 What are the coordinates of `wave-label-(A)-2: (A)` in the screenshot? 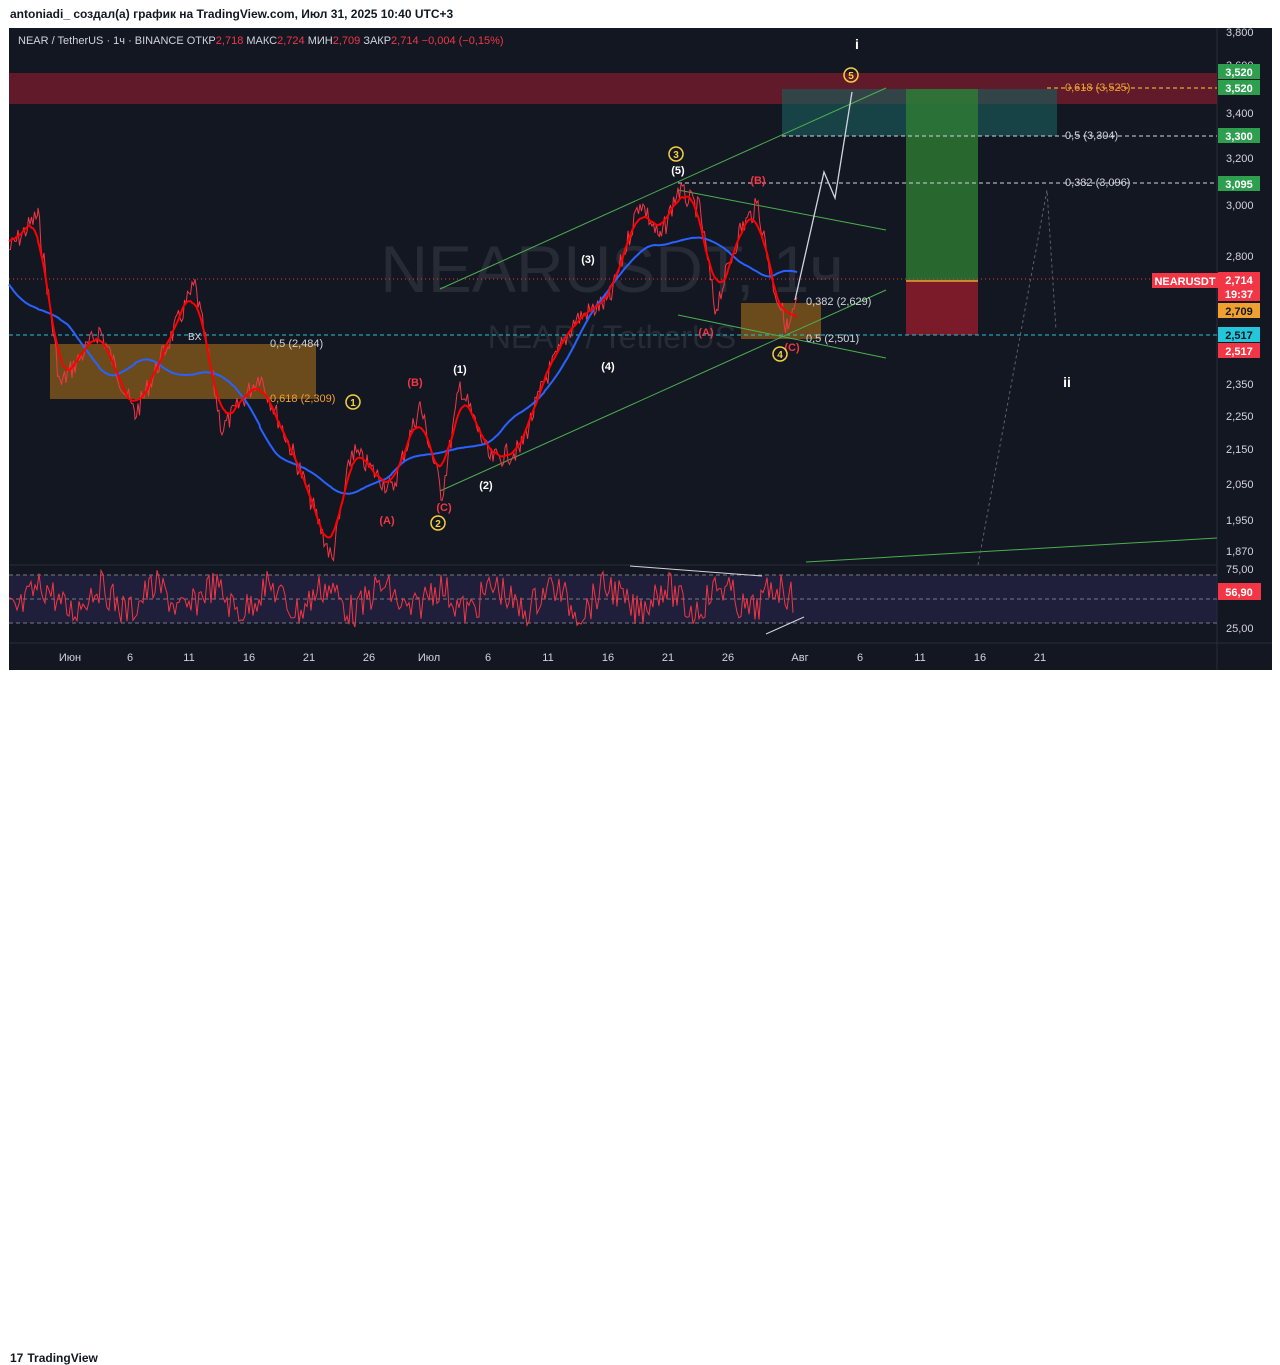 It's located at (706, 333).